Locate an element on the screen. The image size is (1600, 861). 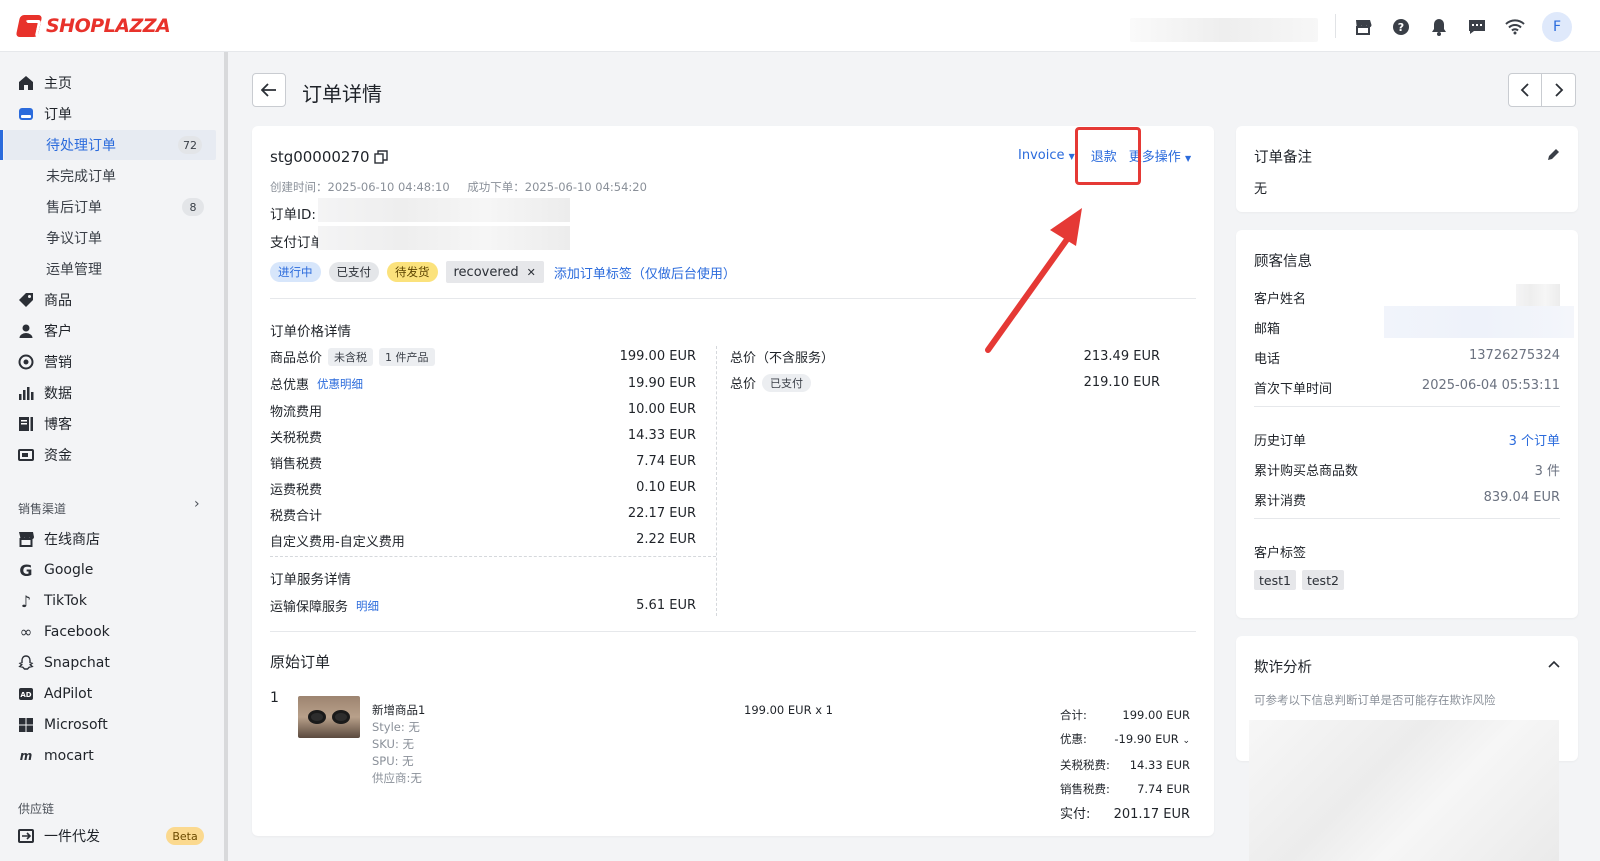
order-history-link: 3 个订单 is located at coordinates (1534, 439).